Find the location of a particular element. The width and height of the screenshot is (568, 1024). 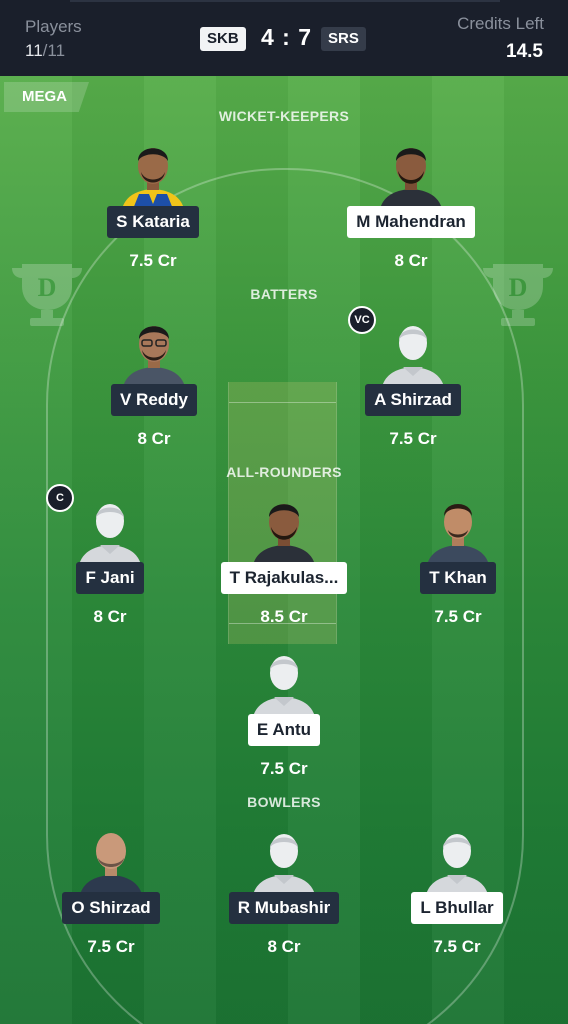

player-name: A Shirzad is located at coordinates (413, 400).